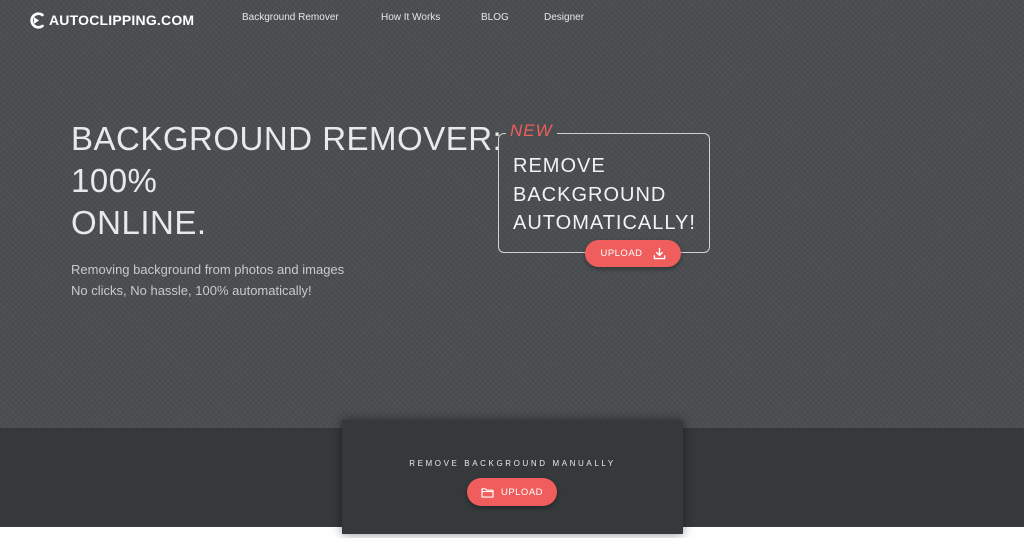 This screenshot has width=1024, height=538. I want to click on nav-link-designer: Designer, so click(564, 17).